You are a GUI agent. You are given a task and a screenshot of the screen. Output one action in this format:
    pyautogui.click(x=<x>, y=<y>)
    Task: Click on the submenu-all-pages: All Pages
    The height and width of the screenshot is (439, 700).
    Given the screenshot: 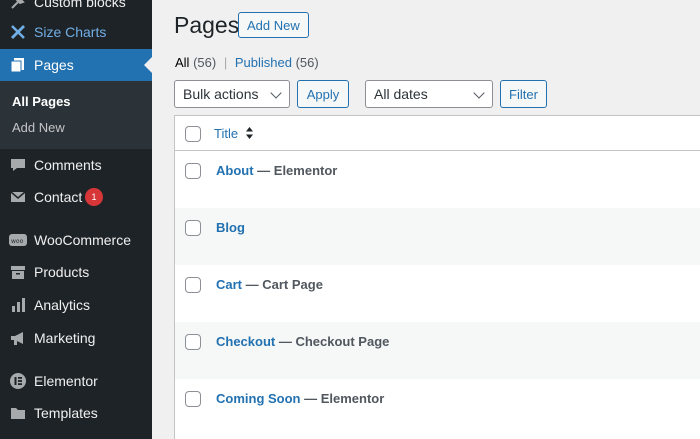 What is the action you would take?
    pyautogui.click(x=41, y=101)
    